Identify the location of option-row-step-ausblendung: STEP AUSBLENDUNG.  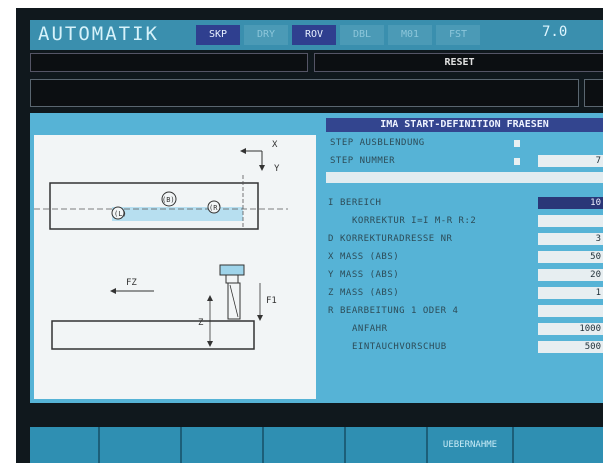
(464, 144).